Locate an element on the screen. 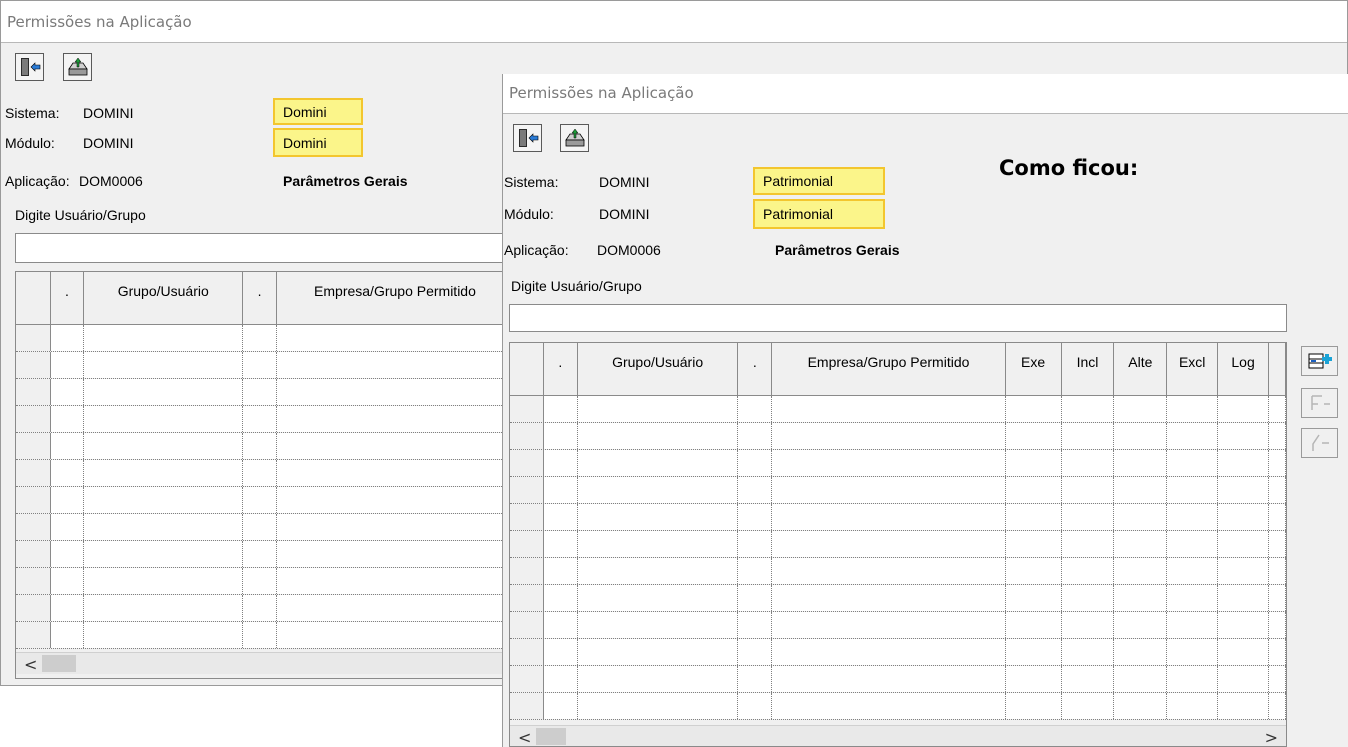 The image size is (1348, 747). back-col-header: . is located at coordinates (260, 298).